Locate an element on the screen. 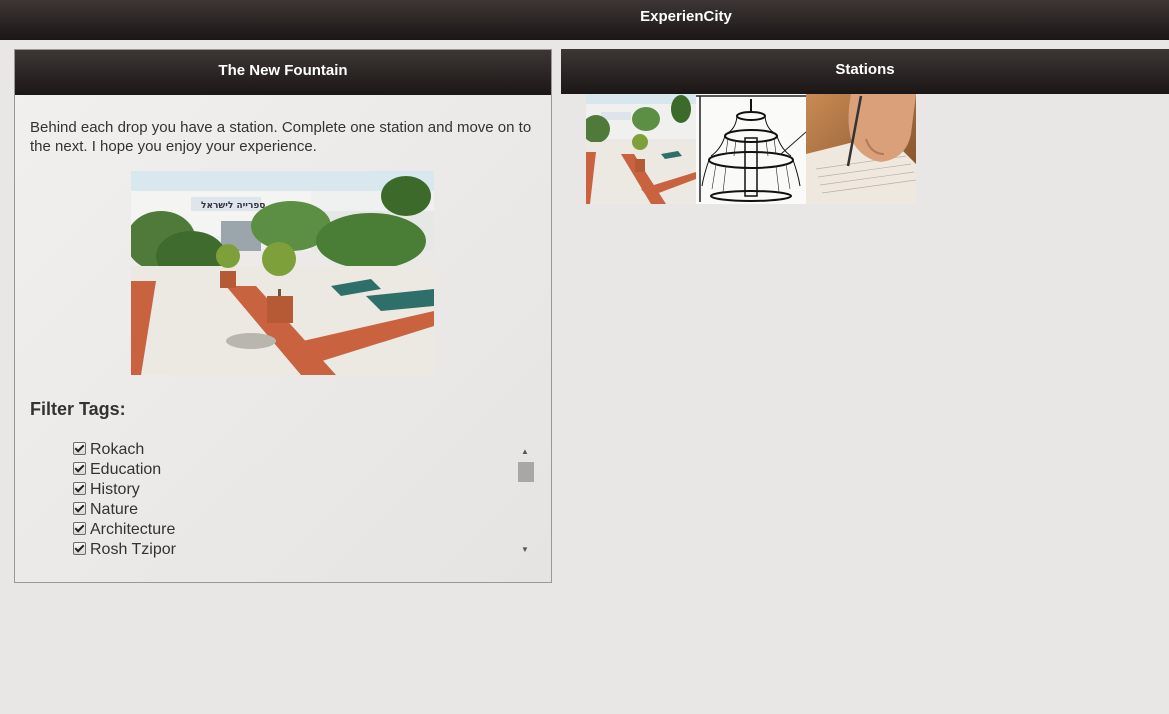 The image size is (1169, 714). tag-label: Architecture is located at coordinates (133, 529).